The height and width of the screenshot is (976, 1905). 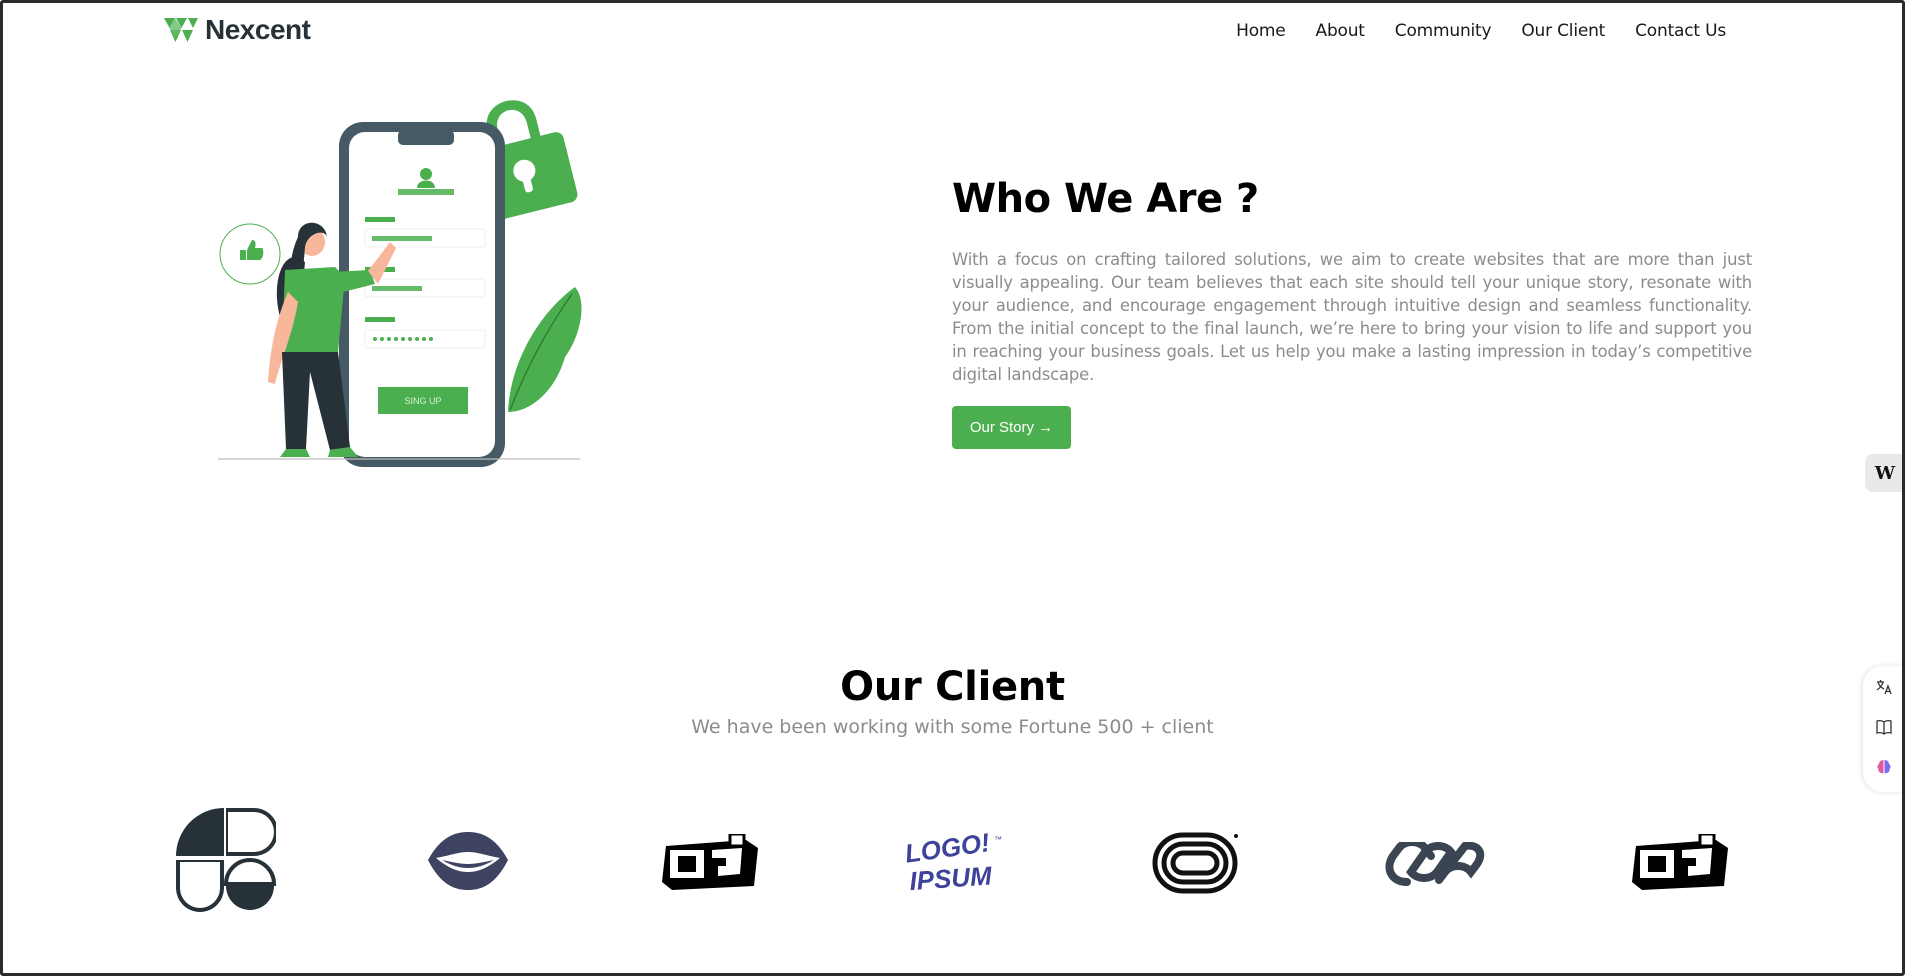 What do you see at coordinates (1340, 31) in the screenshot?
I see `nav-about: About` at bounding box center [1340, 31].